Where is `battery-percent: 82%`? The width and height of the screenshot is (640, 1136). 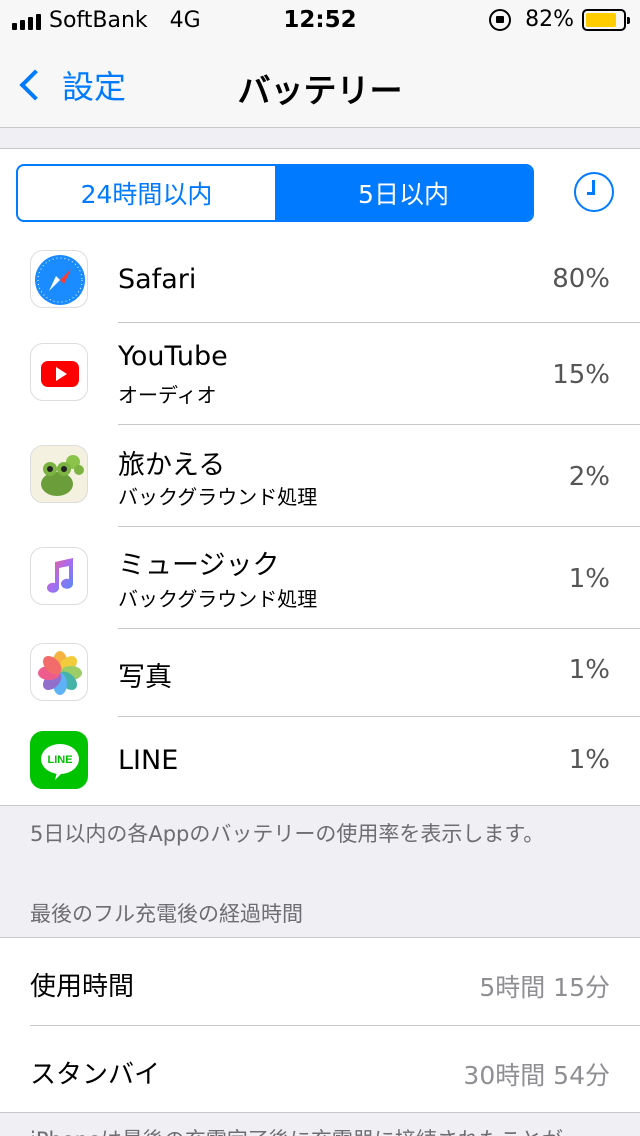
battery-percent: 82% is located at coordinates (549, 19).